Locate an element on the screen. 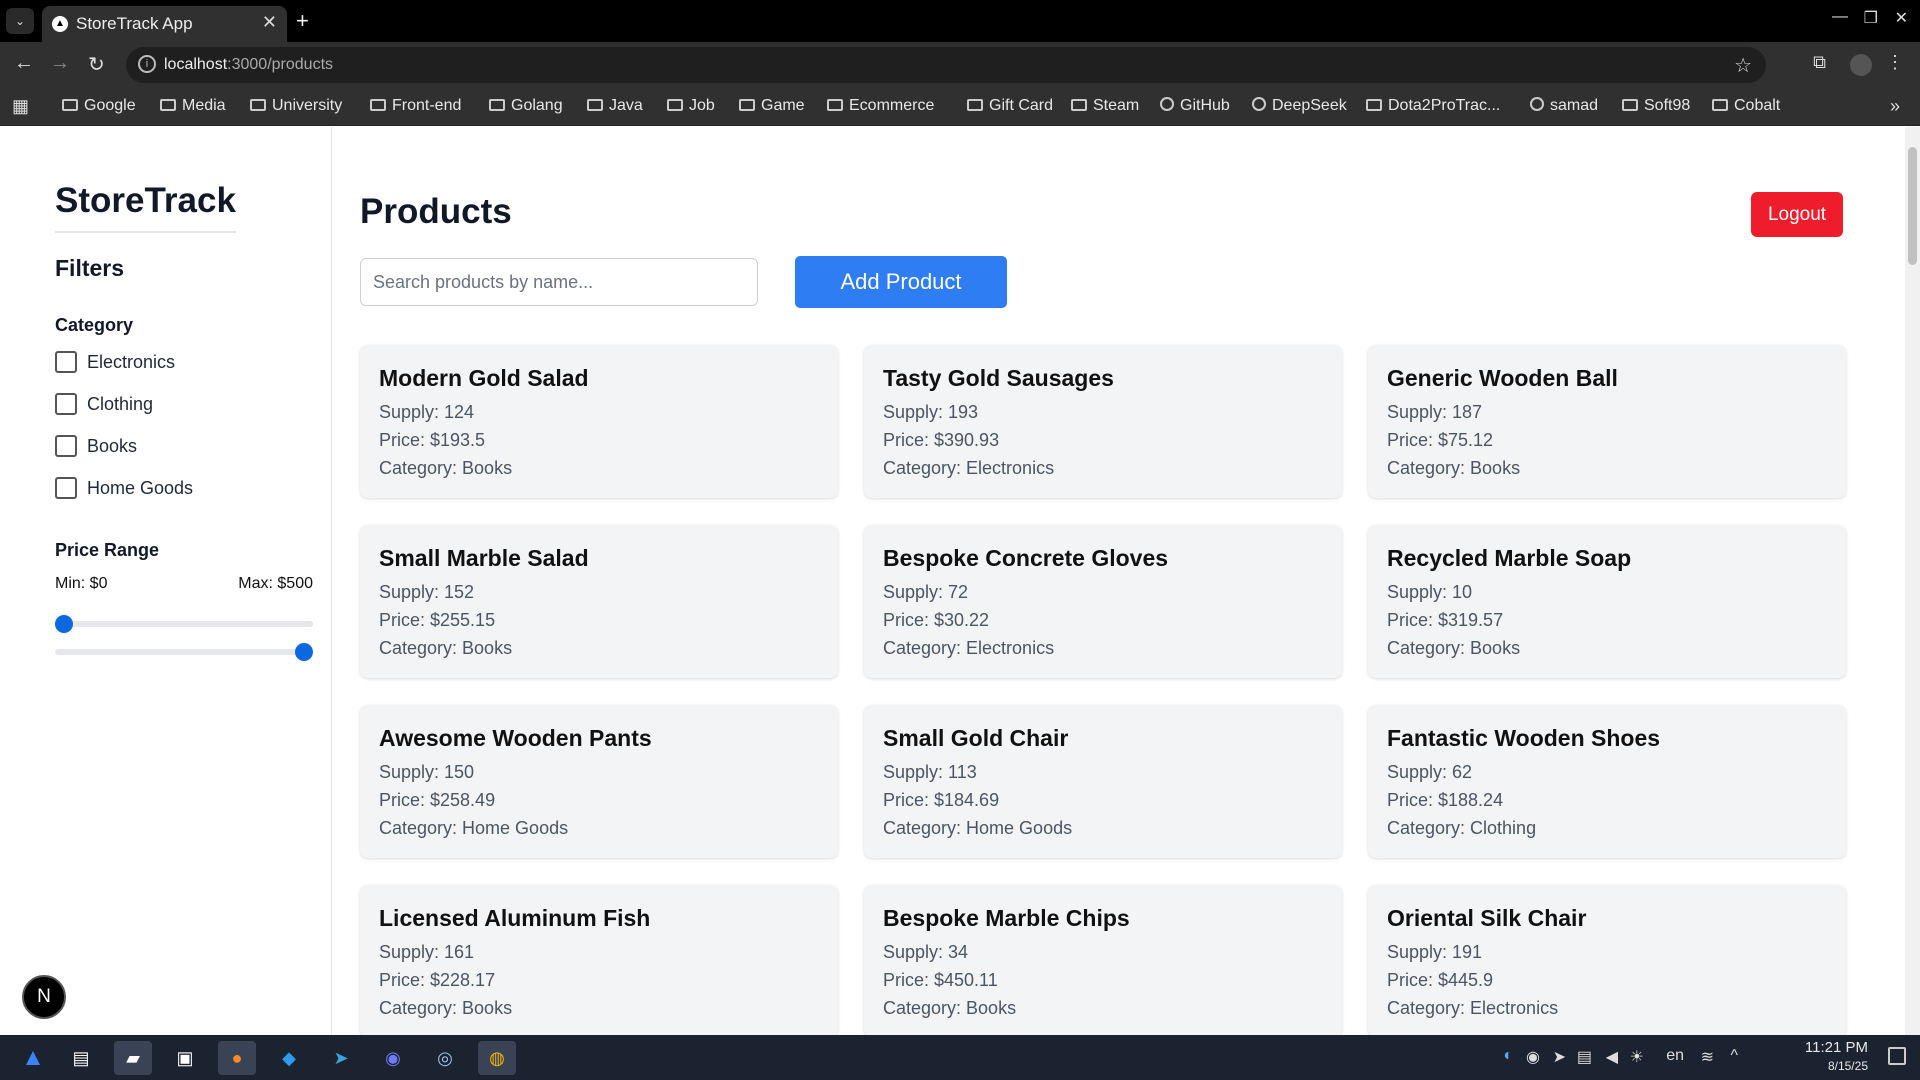  volume-icon: ◀ is located at coordinates (1612, 1057).